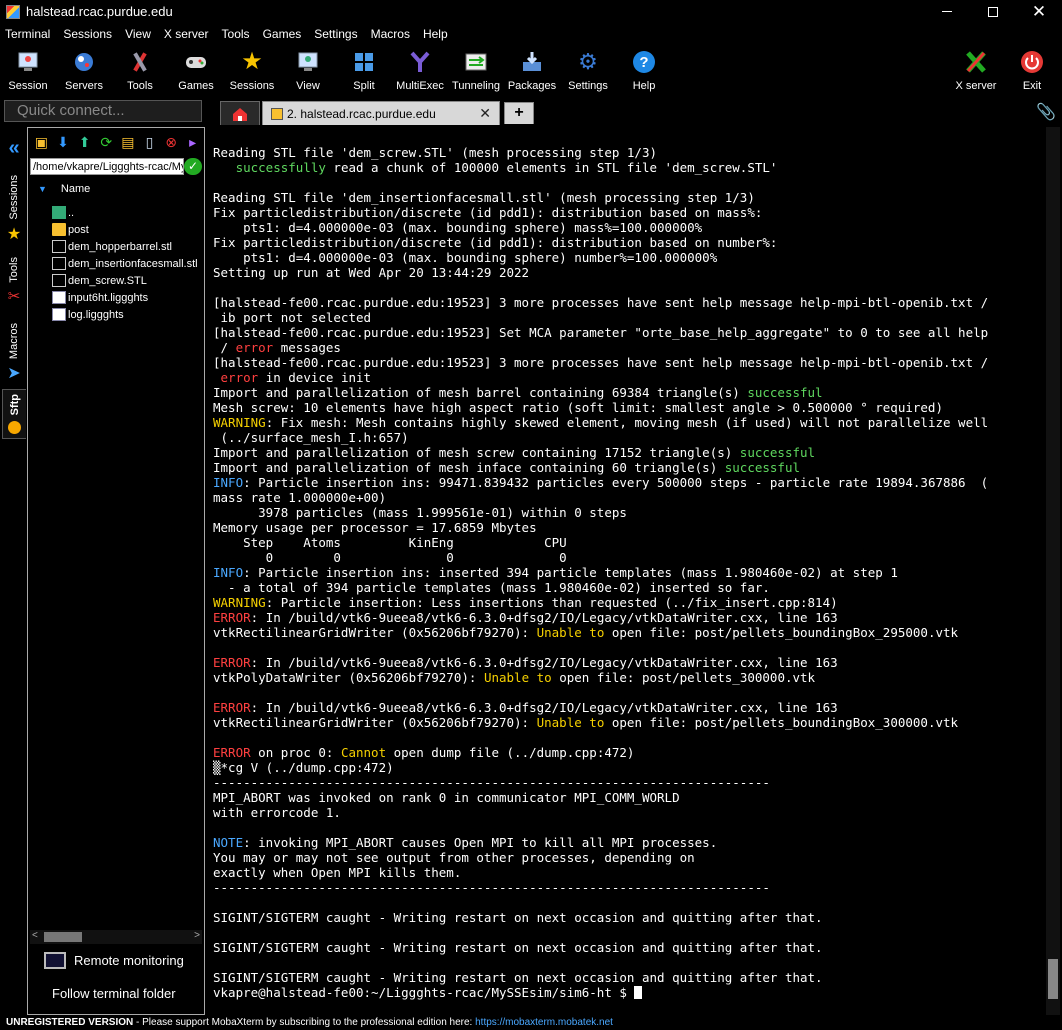 This screenshot has width=1062, height=1030. What do you see at coordinates (116, 189) in the screenshot?
I see `file-list-header: ▼ Name` at bounding box center [116, 189].